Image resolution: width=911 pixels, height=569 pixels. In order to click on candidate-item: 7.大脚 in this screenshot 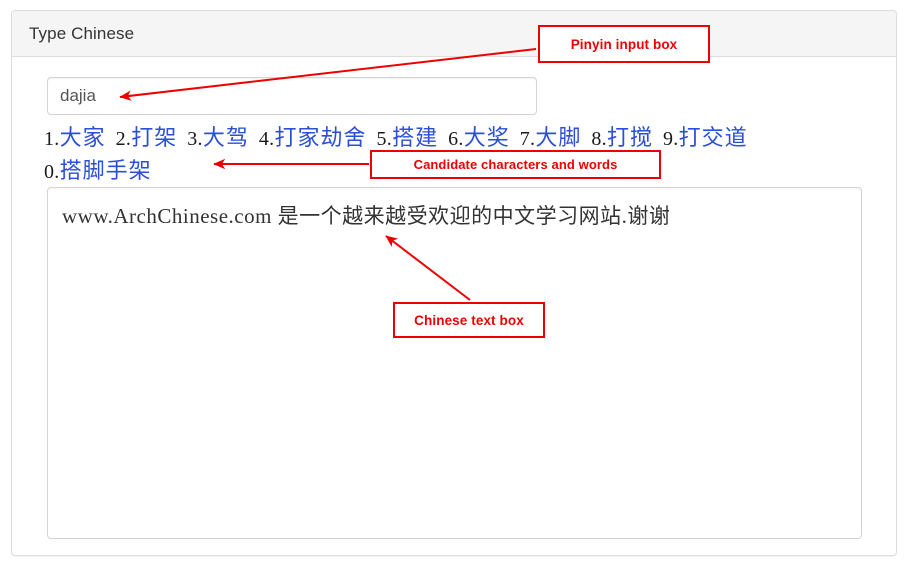, I will do `click(551, 137)`.